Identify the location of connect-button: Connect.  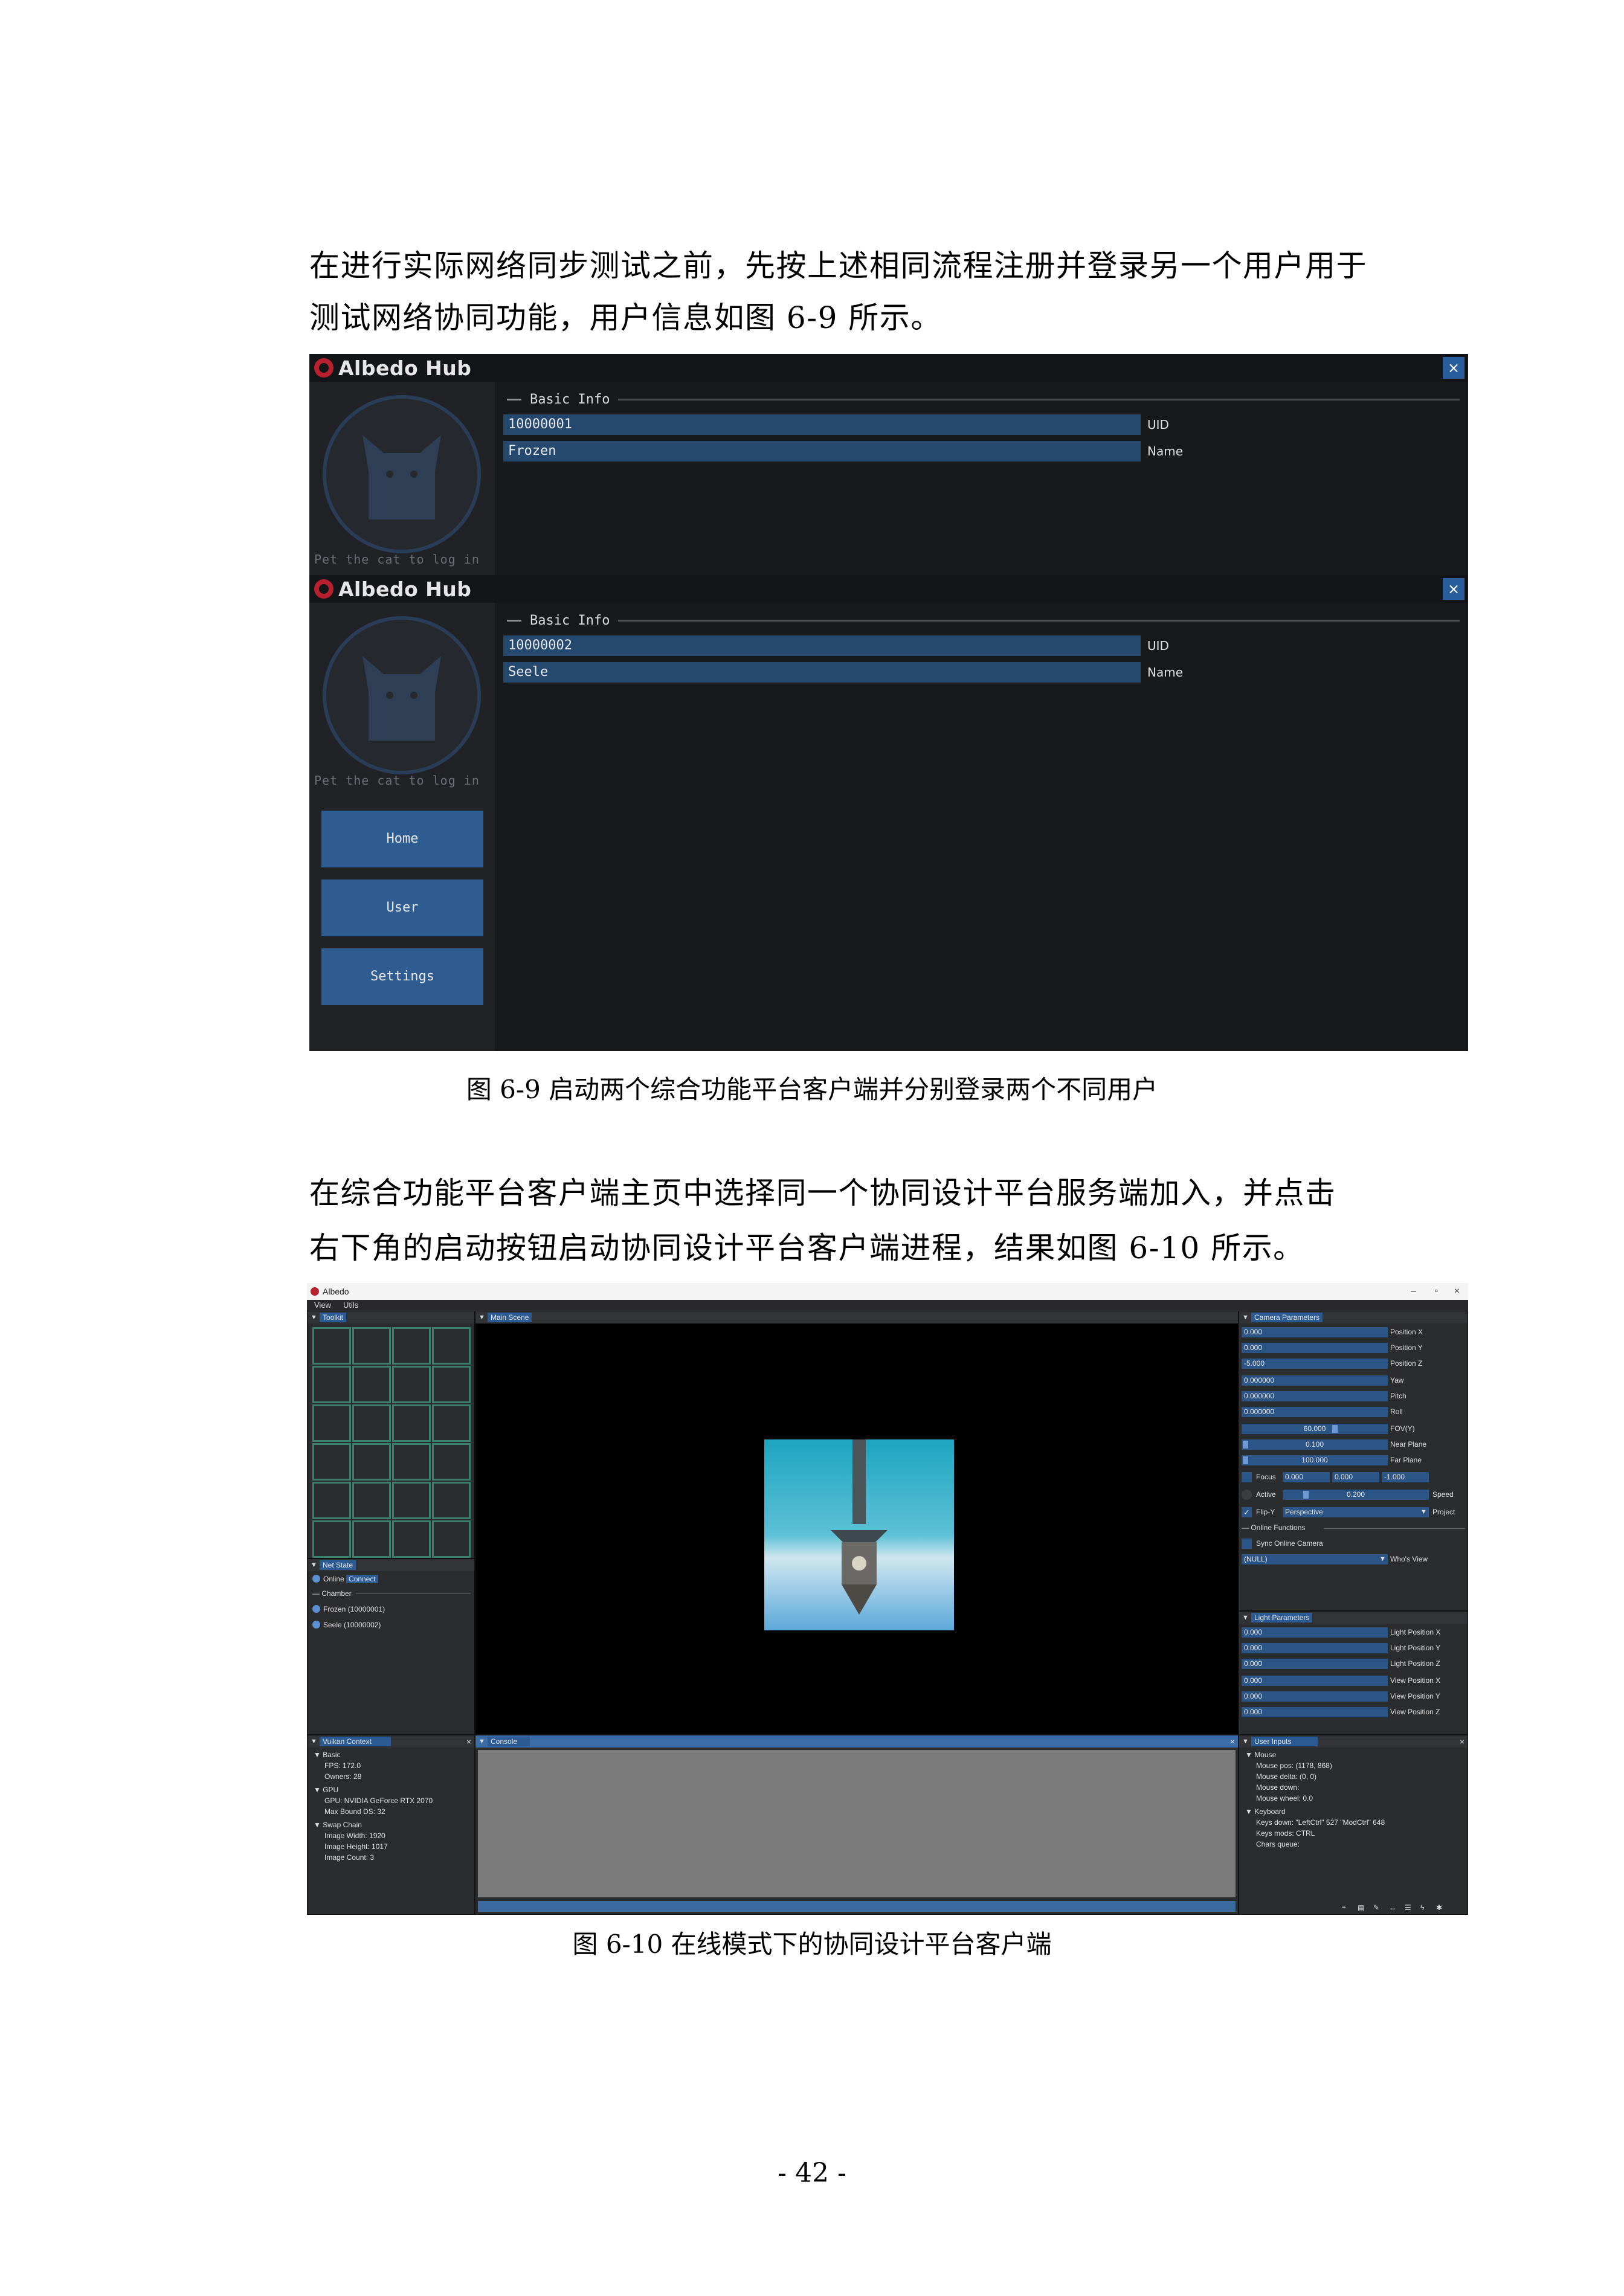
(362, 1579).